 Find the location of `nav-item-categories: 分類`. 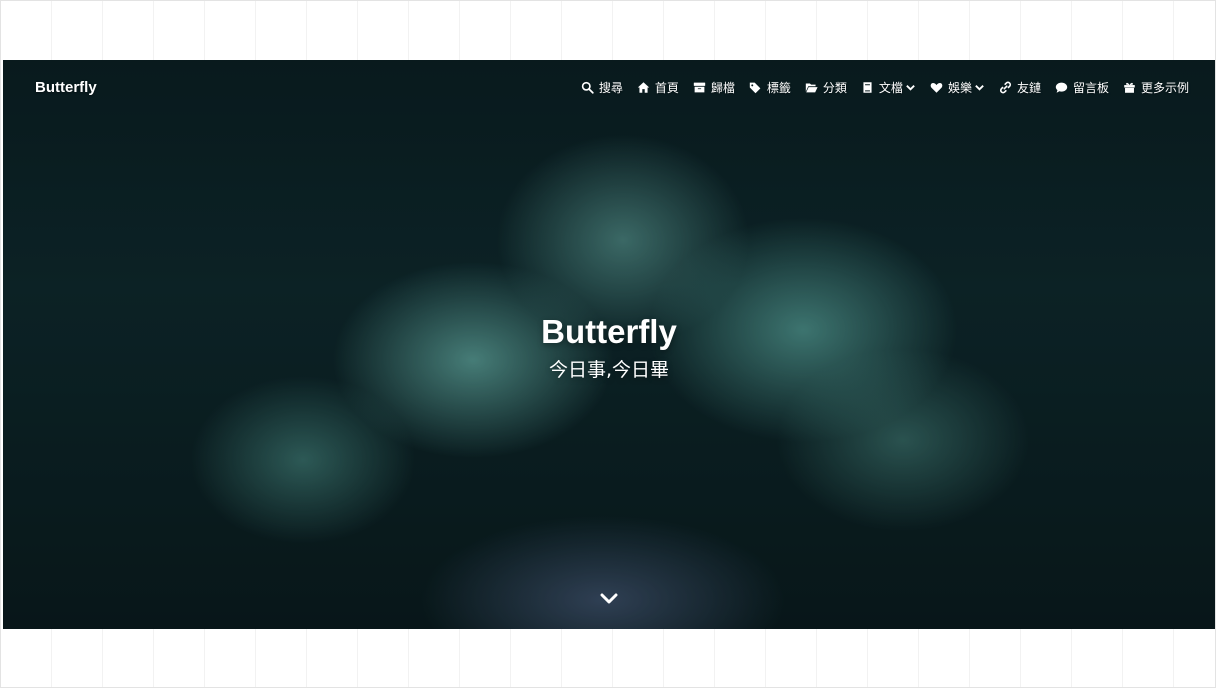

nav-item-categories: 分類 is located at coordinates (826, 87).